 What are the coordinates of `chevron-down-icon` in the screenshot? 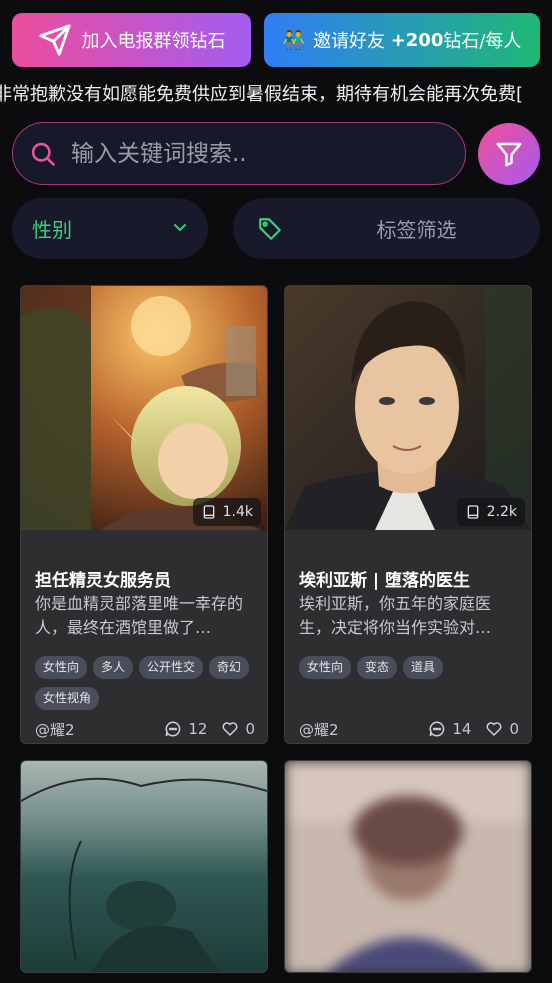 It's located at (180, 228).